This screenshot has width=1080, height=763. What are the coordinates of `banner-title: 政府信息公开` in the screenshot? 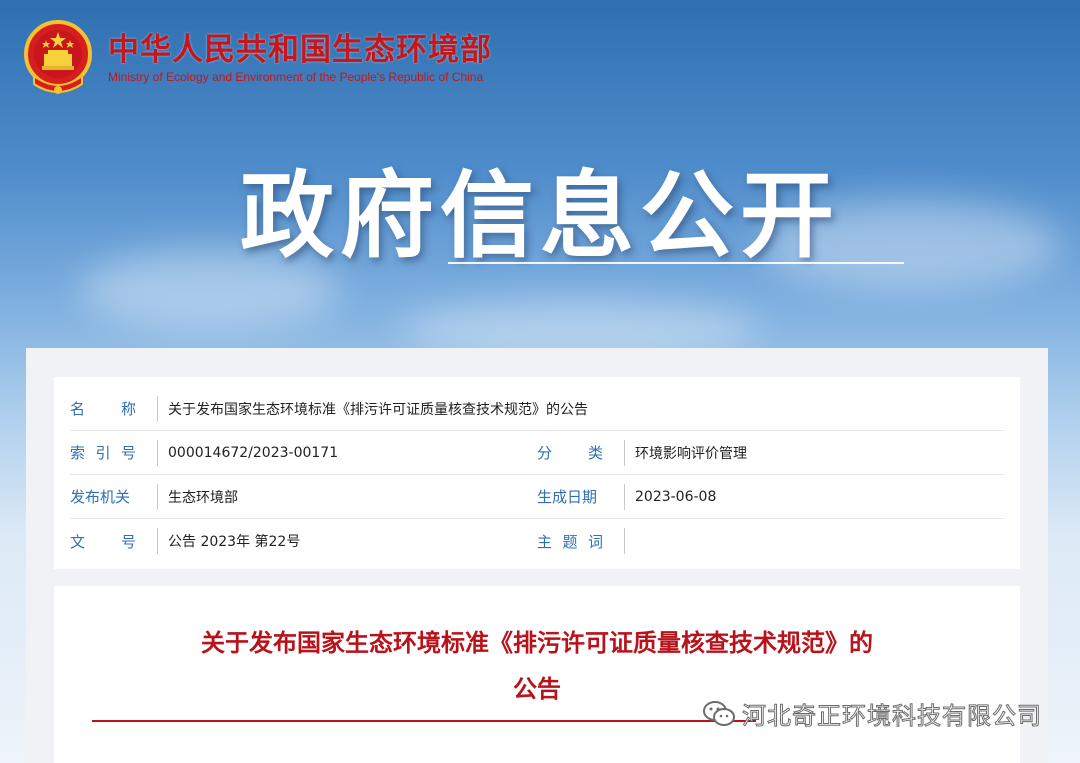 It's located at (539, 216).